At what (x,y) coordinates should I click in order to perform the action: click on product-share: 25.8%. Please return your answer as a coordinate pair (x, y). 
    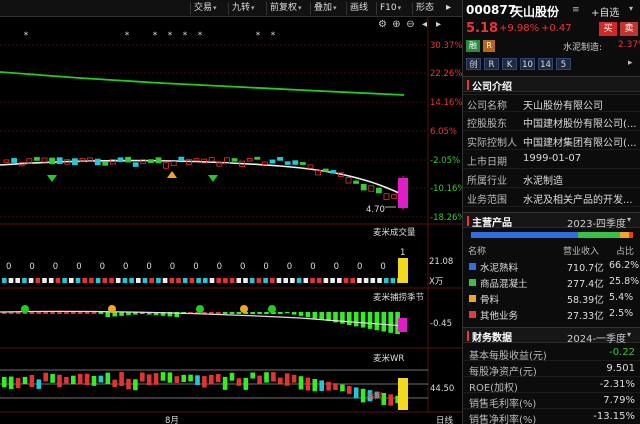
    Looking at the image, I should click on (624, 281).